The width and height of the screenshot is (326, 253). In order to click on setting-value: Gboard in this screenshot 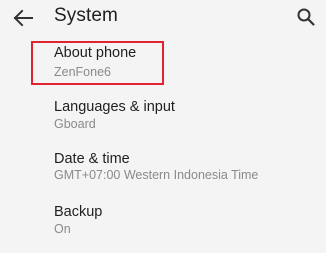, I will do `click(75, 124)`.